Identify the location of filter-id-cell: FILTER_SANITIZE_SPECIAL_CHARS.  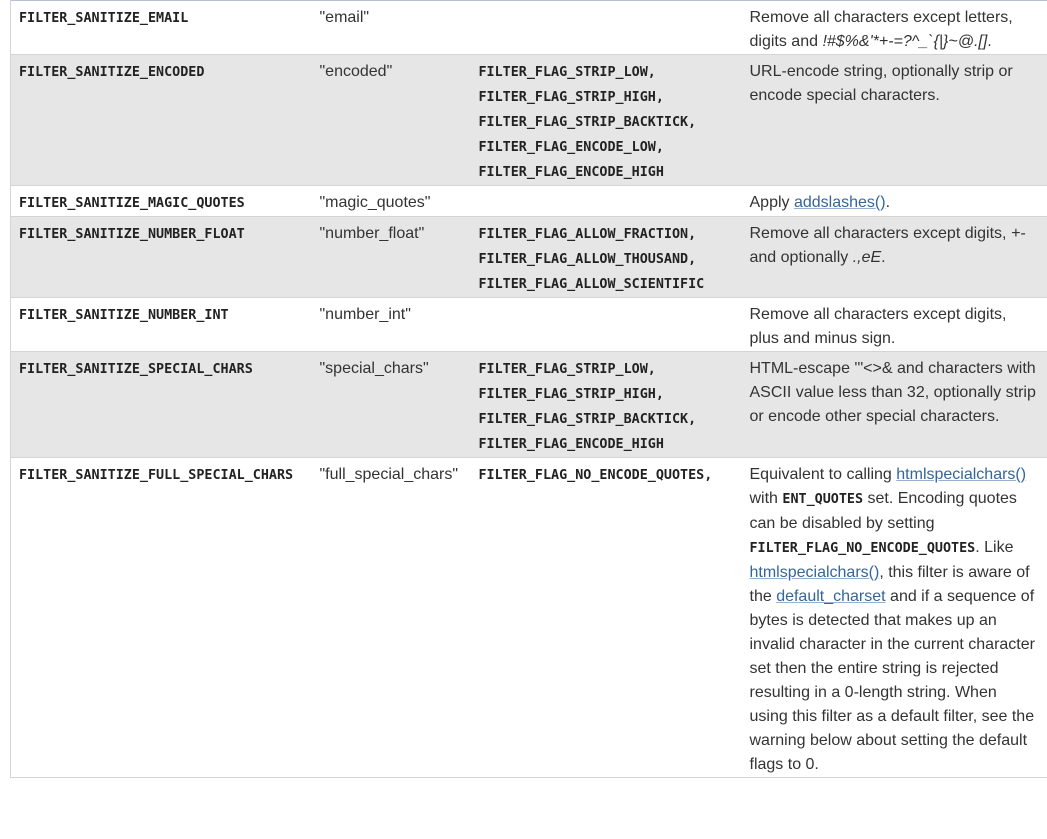
(161, 404).